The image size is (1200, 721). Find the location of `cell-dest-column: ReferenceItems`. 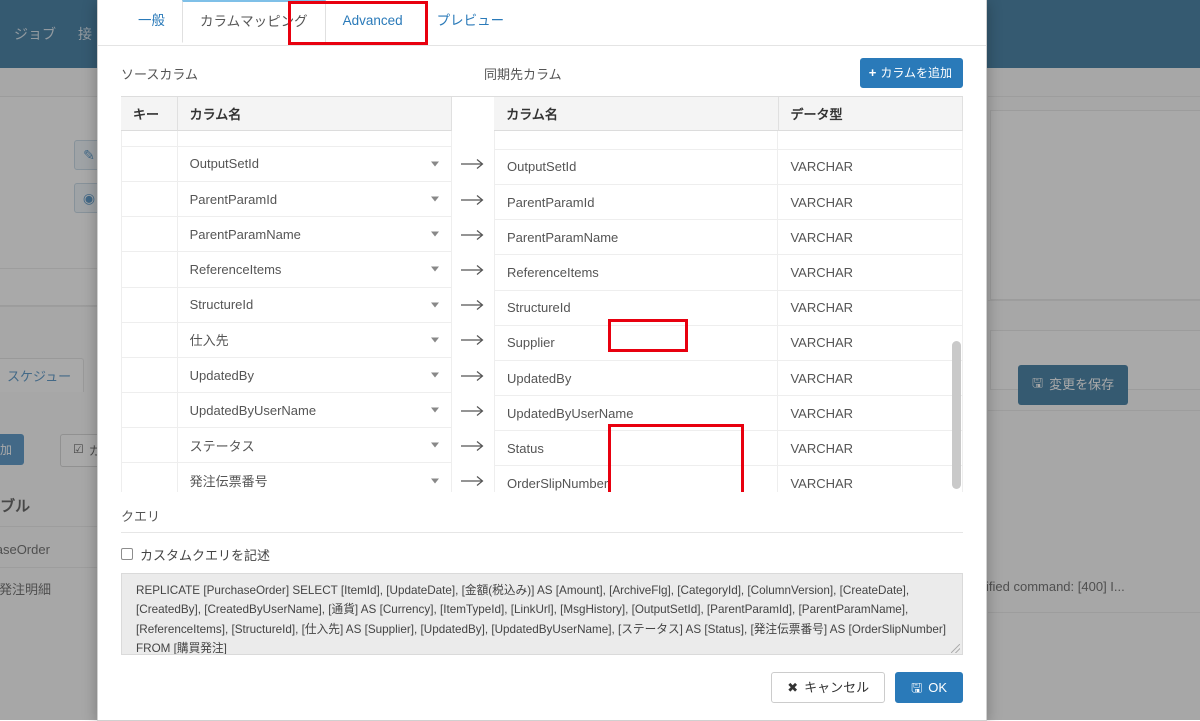

cell-dest-column: ReferenceItems is located at coordinates (636, 272).